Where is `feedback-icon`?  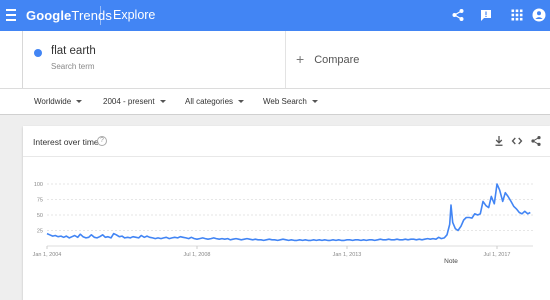
feedback-icon is located at coordinates (486, 15).